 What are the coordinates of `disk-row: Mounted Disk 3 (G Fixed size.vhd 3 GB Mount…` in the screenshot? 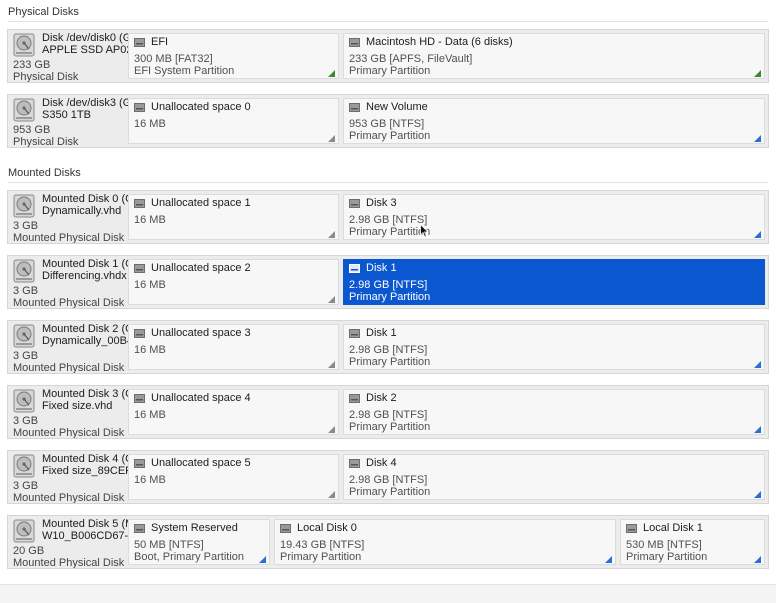 It's located at (388, 412).